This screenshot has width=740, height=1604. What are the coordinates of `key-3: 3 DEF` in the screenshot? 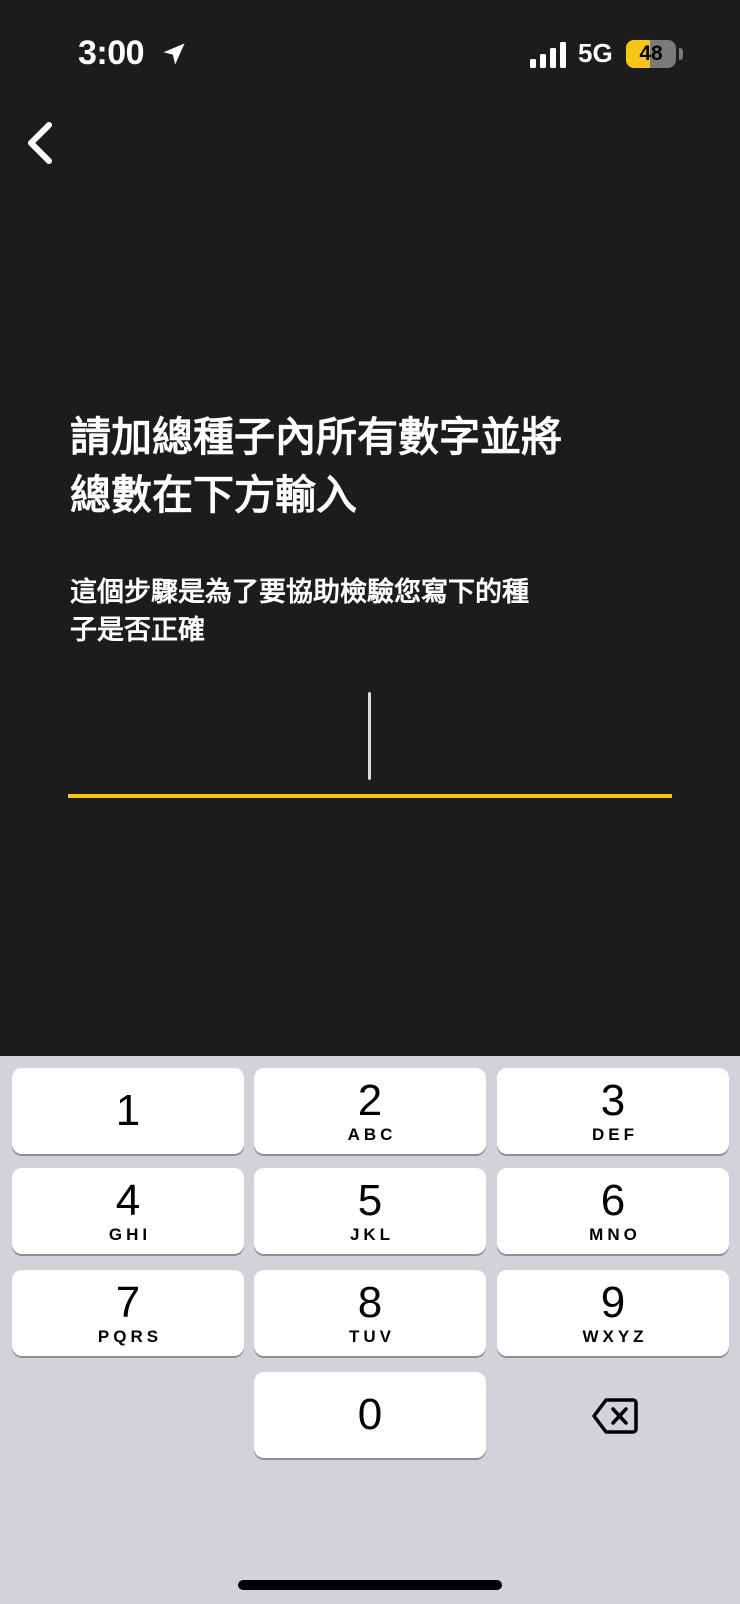 It's located at (613, 1111).